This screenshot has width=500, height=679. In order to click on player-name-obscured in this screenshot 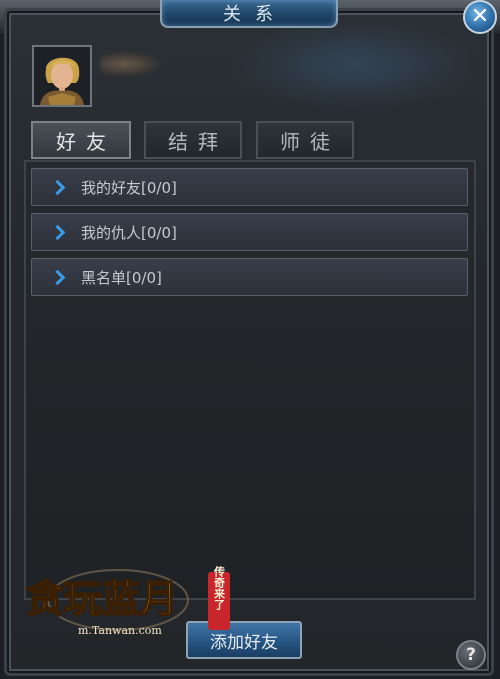, I will do `click(130, 64)`.